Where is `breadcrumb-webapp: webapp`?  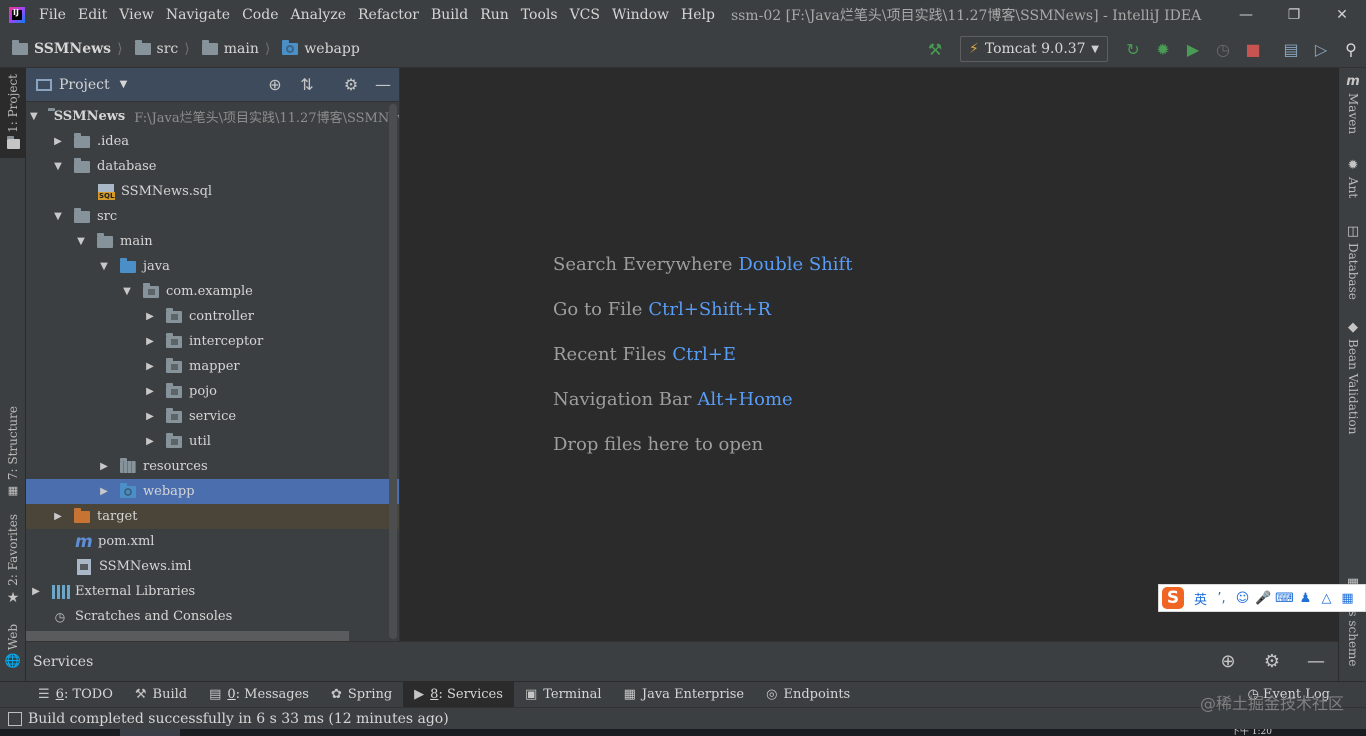 breadcrumb-webapp: webapp is located at coordinates (315, 48).